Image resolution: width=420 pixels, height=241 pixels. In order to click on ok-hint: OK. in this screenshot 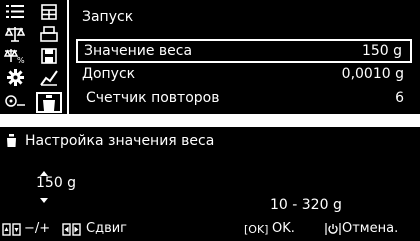, I will do `click(283, 228)`.